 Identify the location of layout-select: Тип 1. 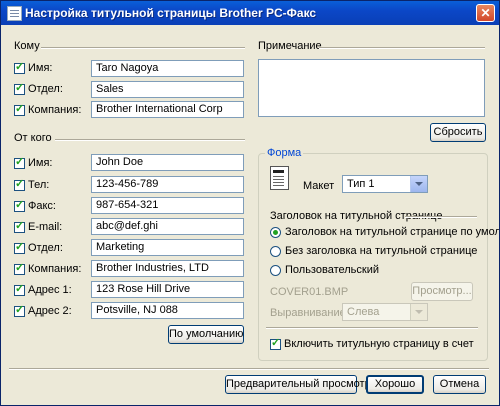
(385, 184).